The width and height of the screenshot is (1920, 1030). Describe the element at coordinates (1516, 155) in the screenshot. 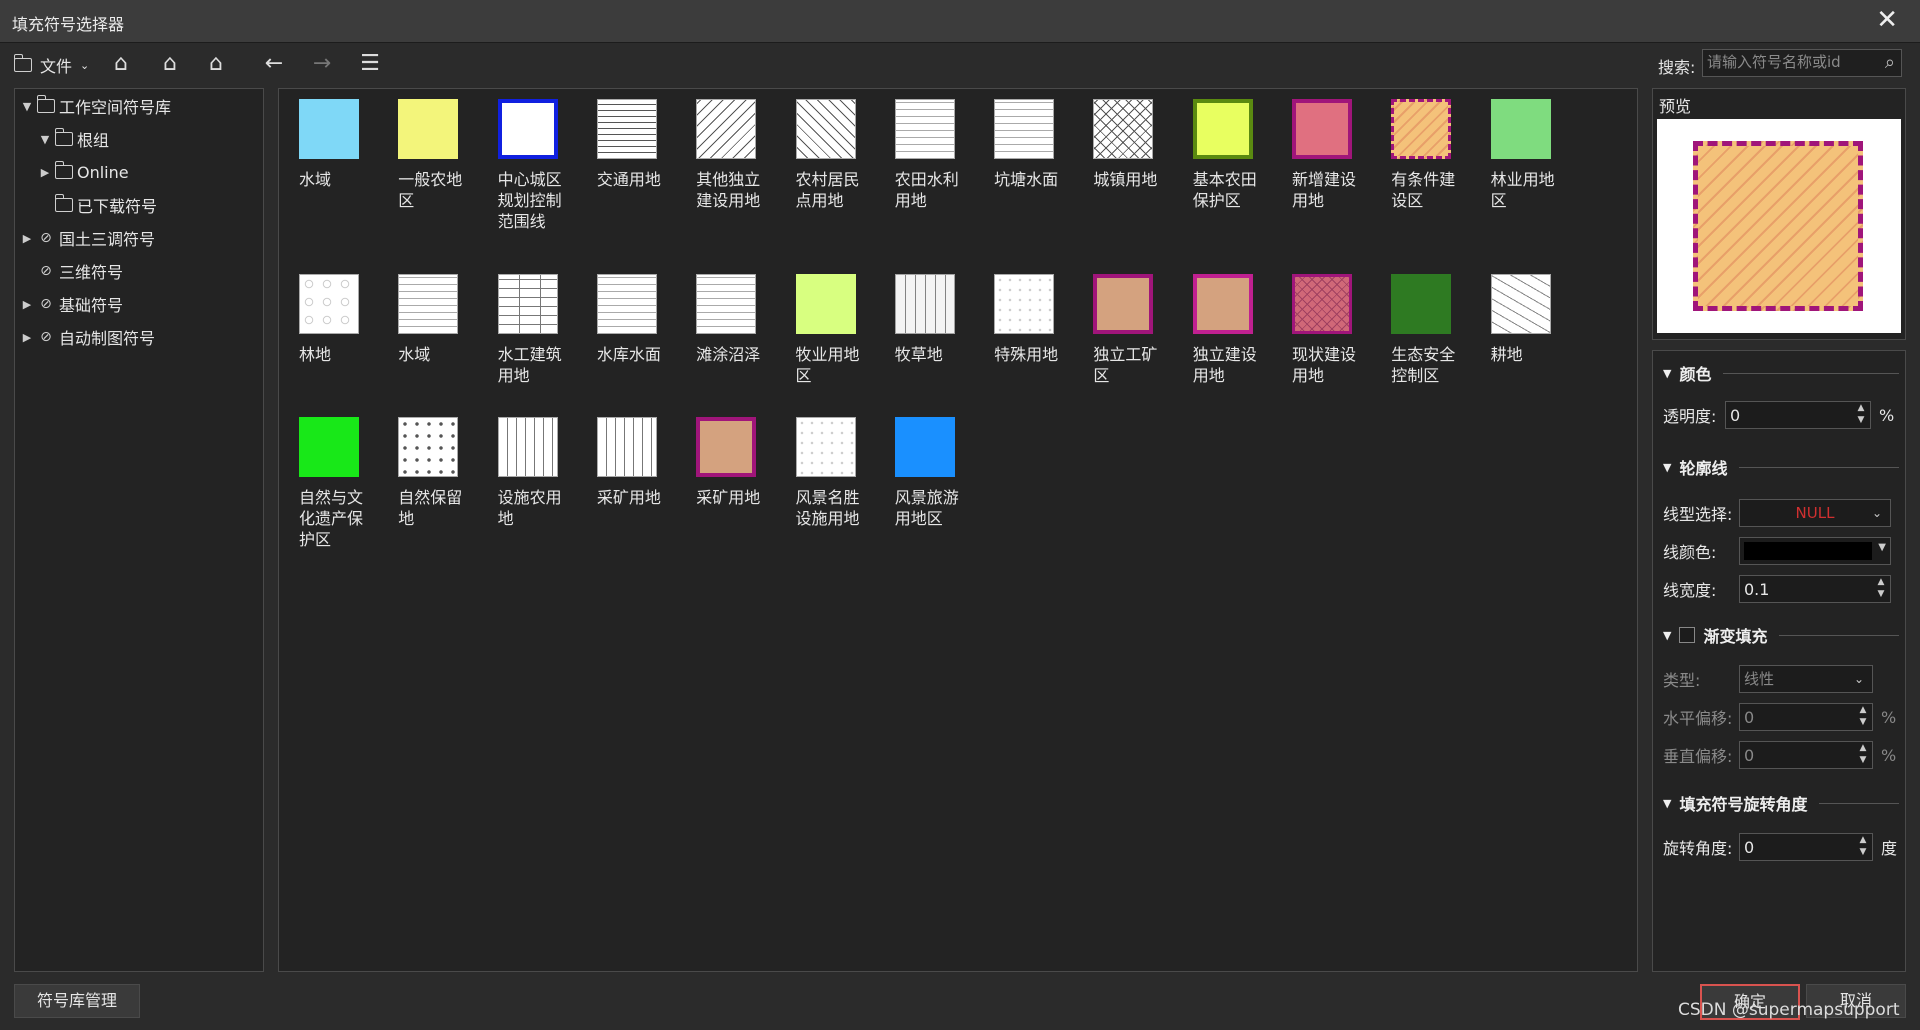

I see `symbol-item: 林业用地区` at that location.